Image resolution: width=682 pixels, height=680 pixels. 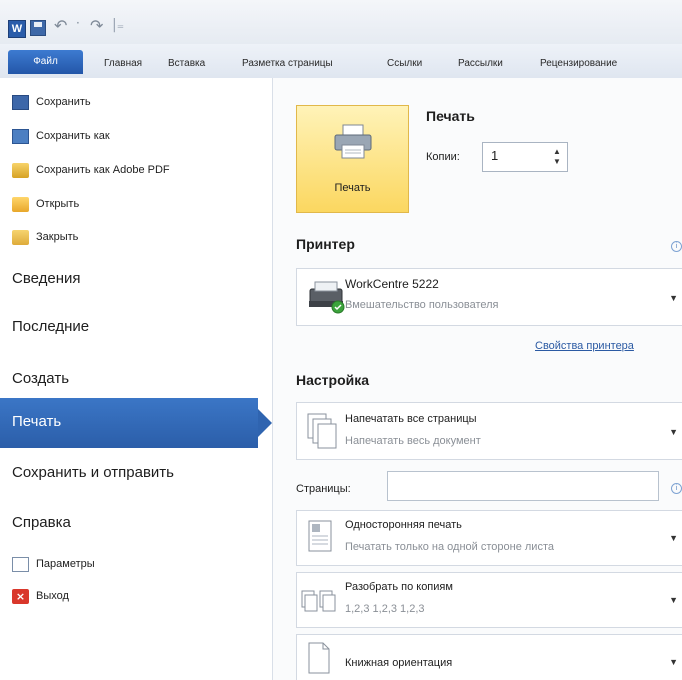 What do you see at coordinates (20, 596) in the screenshot?
I see `exit-icon: ×` at bounding box center [20, 596].